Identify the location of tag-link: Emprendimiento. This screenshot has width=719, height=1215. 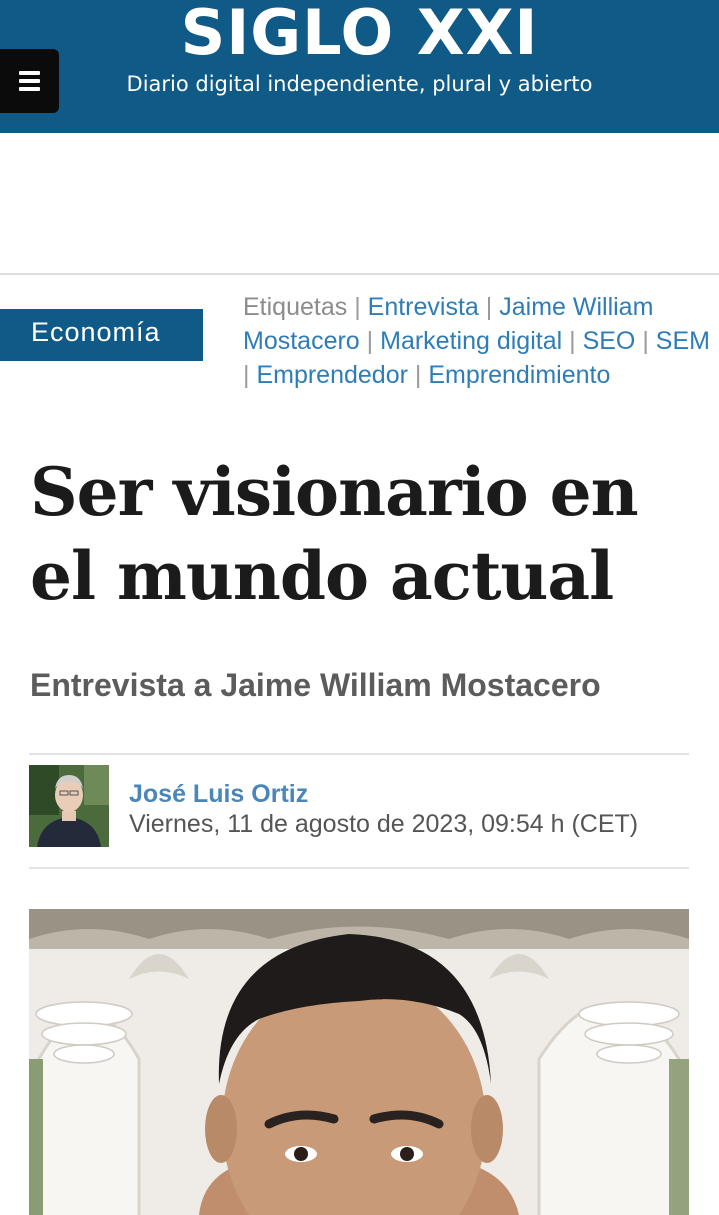
(519, 375).